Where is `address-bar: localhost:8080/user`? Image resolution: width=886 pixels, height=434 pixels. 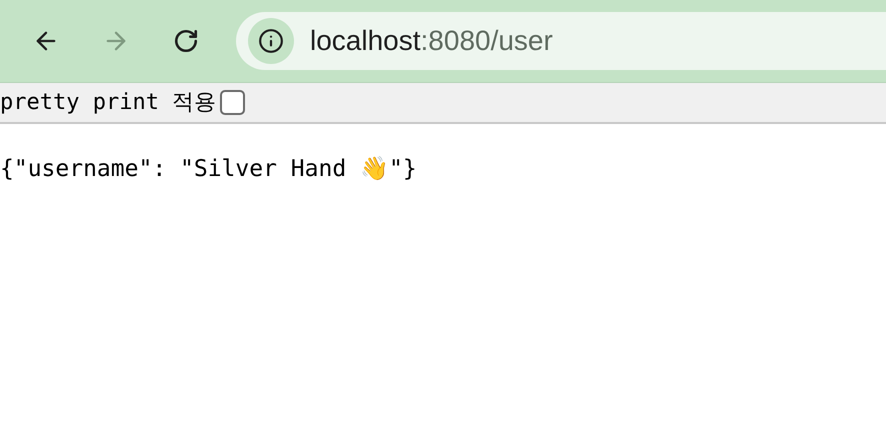
address-bar: localhost:8080/user is located at coordinates (561, 41).